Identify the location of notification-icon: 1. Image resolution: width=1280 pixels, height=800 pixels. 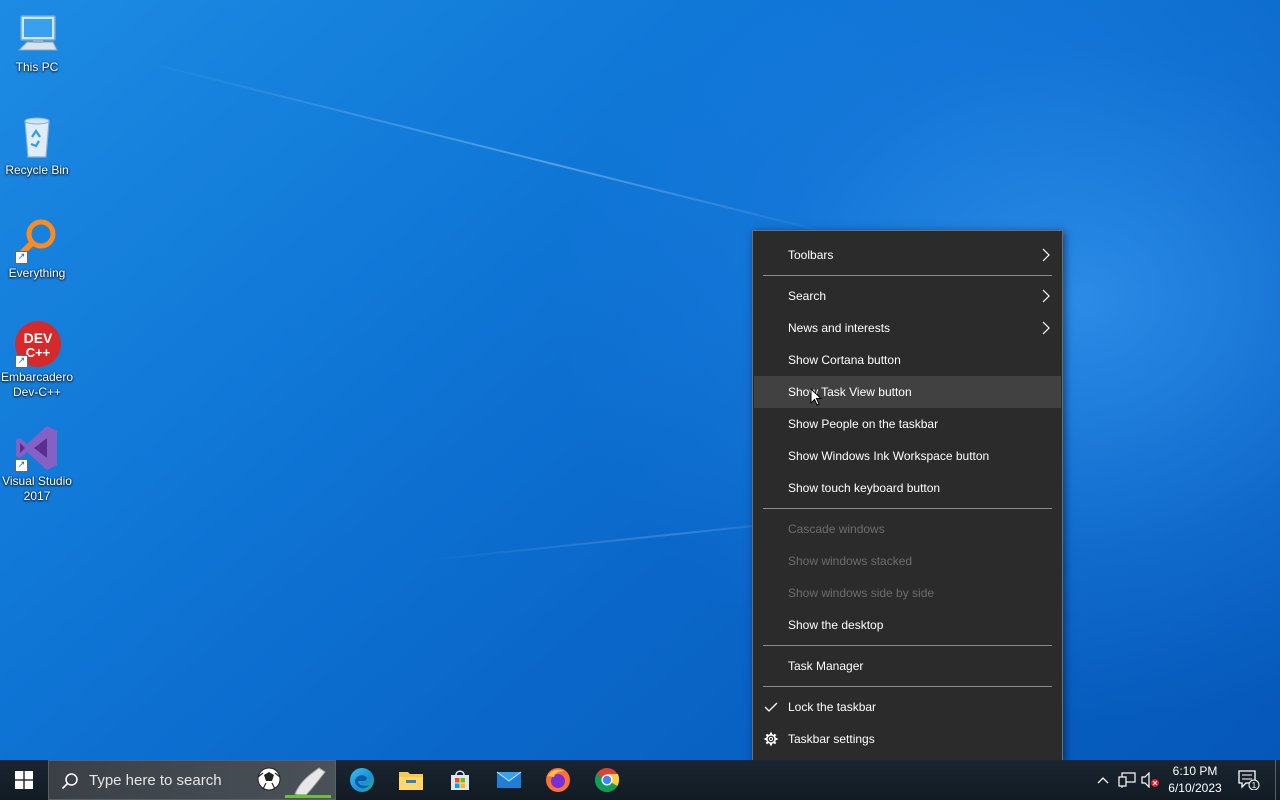
(1249, 780).